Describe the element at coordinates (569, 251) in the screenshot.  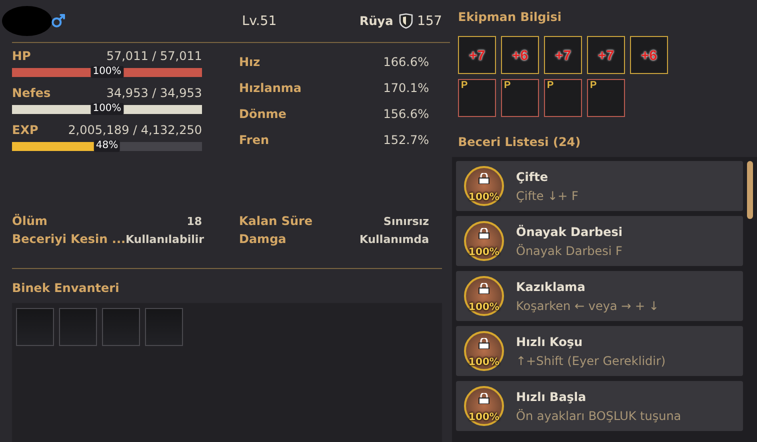
I see `skill-keys: Önayak Darbesi F` at that location.